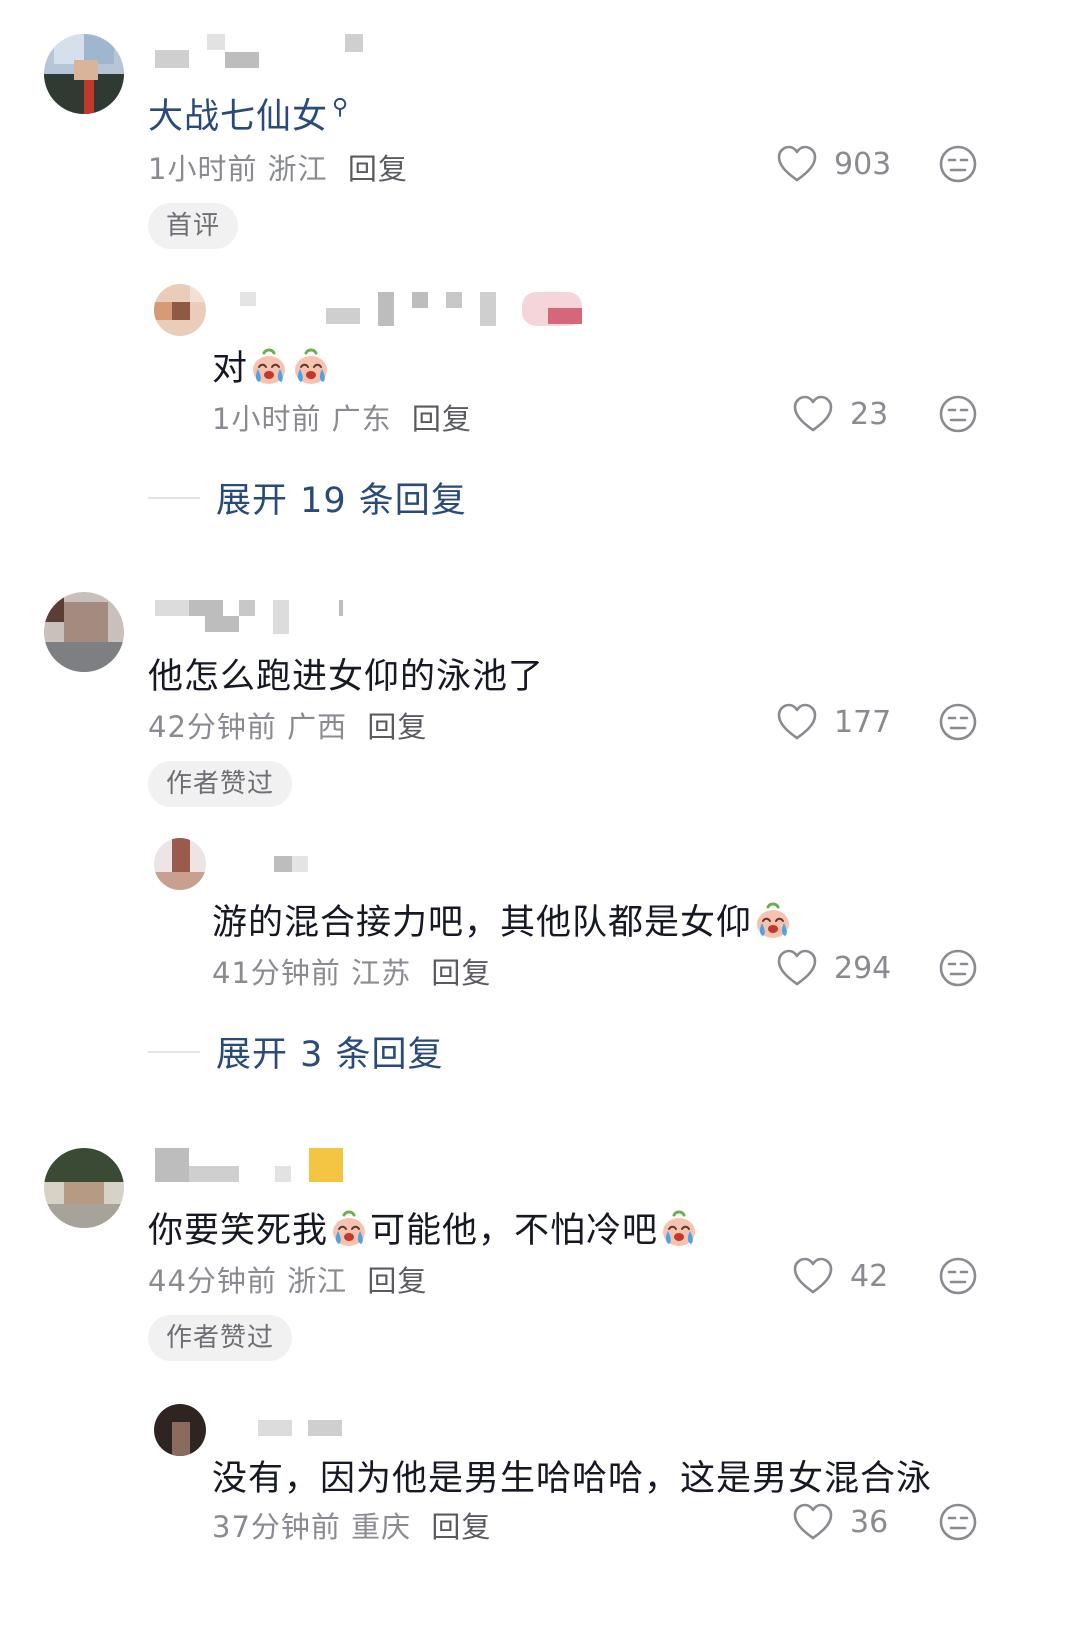  Describe the element at coordinates (424, 1227) in the screenshot. I see `comment-text: 你要笑死我 可能他，不怕冷吧` at that location.